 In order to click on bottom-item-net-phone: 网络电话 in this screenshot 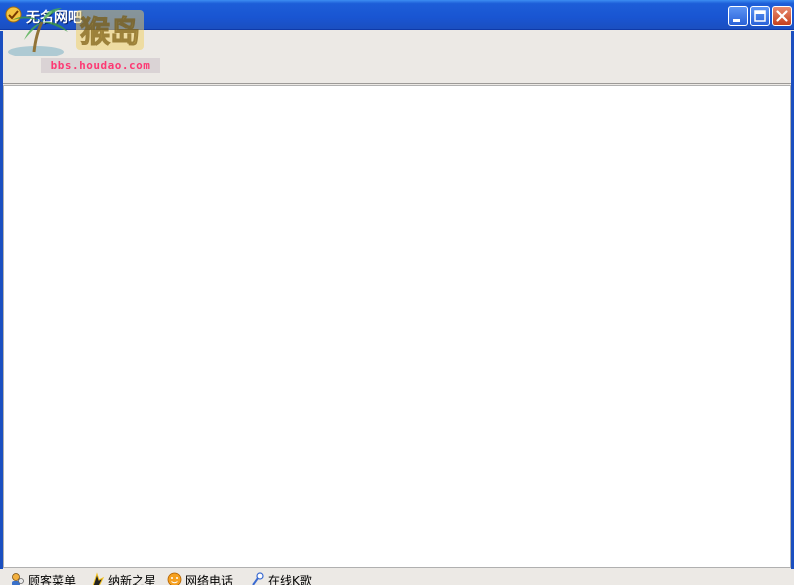, I will do `click(200, 578)`.